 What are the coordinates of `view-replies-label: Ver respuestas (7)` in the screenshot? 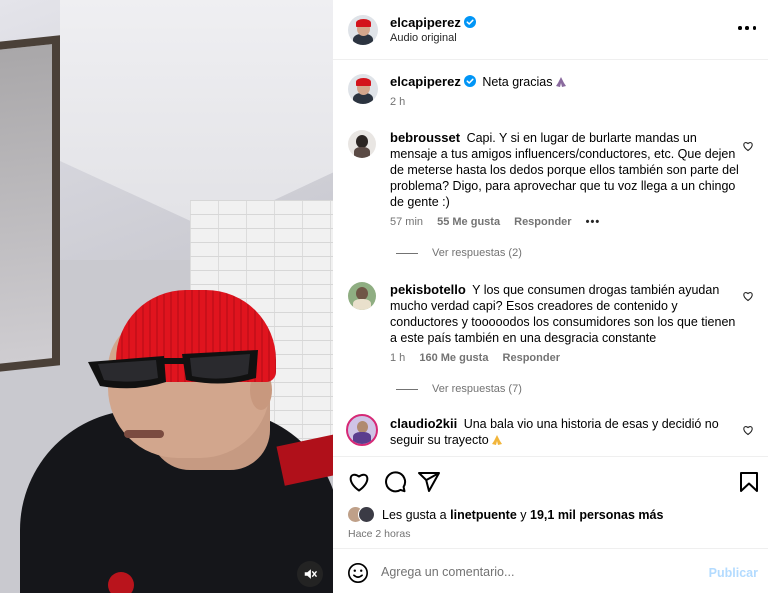 It's located at (477, 389).